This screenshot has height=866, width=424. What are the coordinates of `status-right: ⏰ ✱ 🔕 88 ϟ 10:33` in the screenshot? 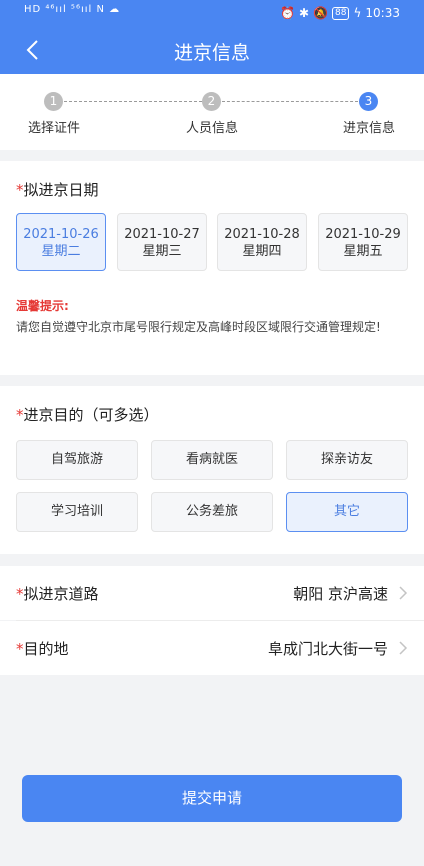 It's located at (340, 13).